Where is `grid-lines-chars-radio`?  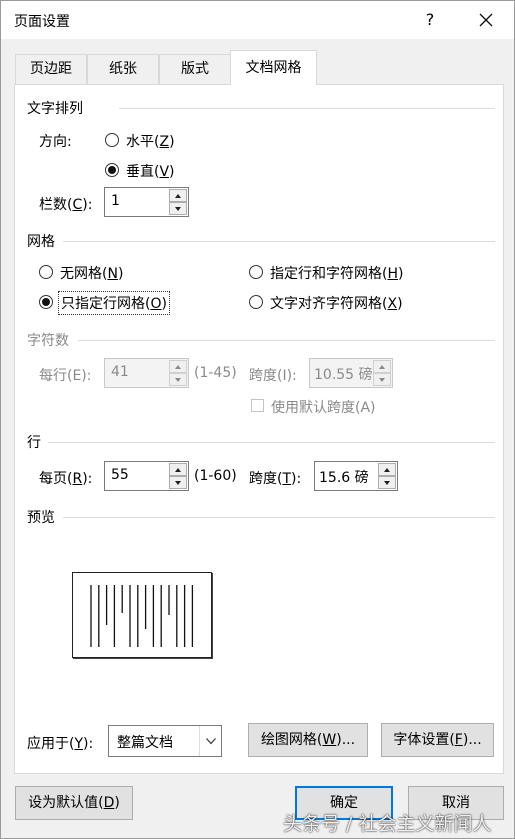 grid-lines-chars-radio is located at coordinates (256, 272).